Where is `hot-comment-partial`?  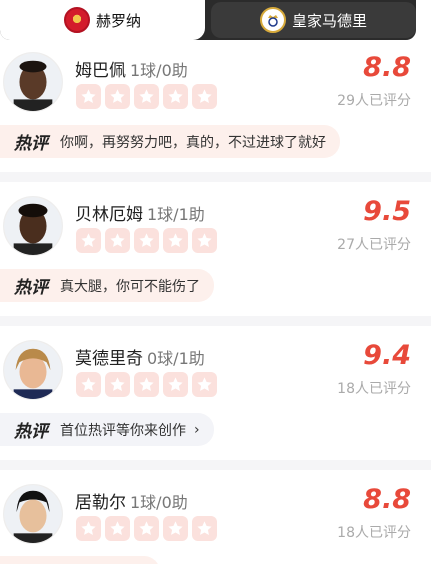 hot-comment-partial is located at coordinates (80, 560).